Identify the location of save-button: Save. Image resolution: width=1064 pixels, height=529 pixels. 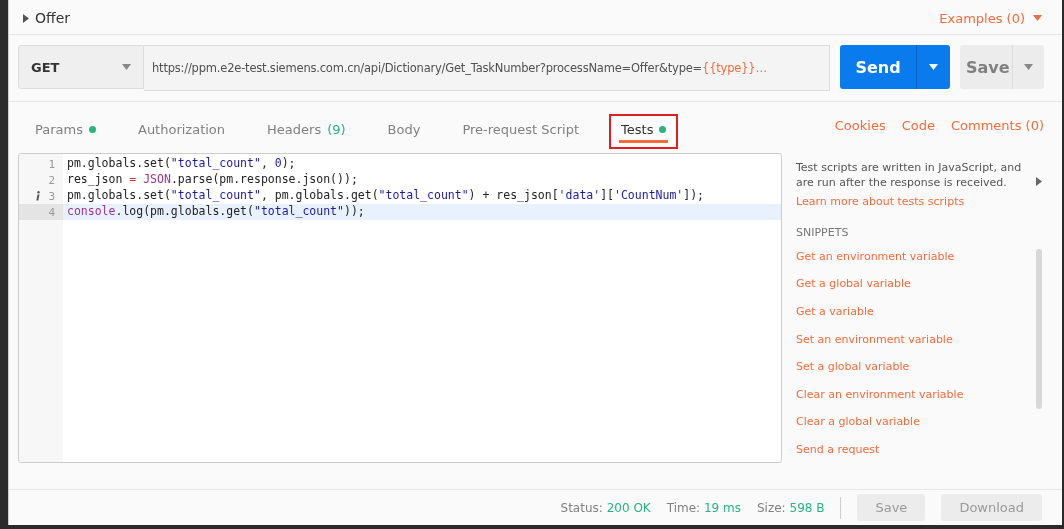
(986, 67).